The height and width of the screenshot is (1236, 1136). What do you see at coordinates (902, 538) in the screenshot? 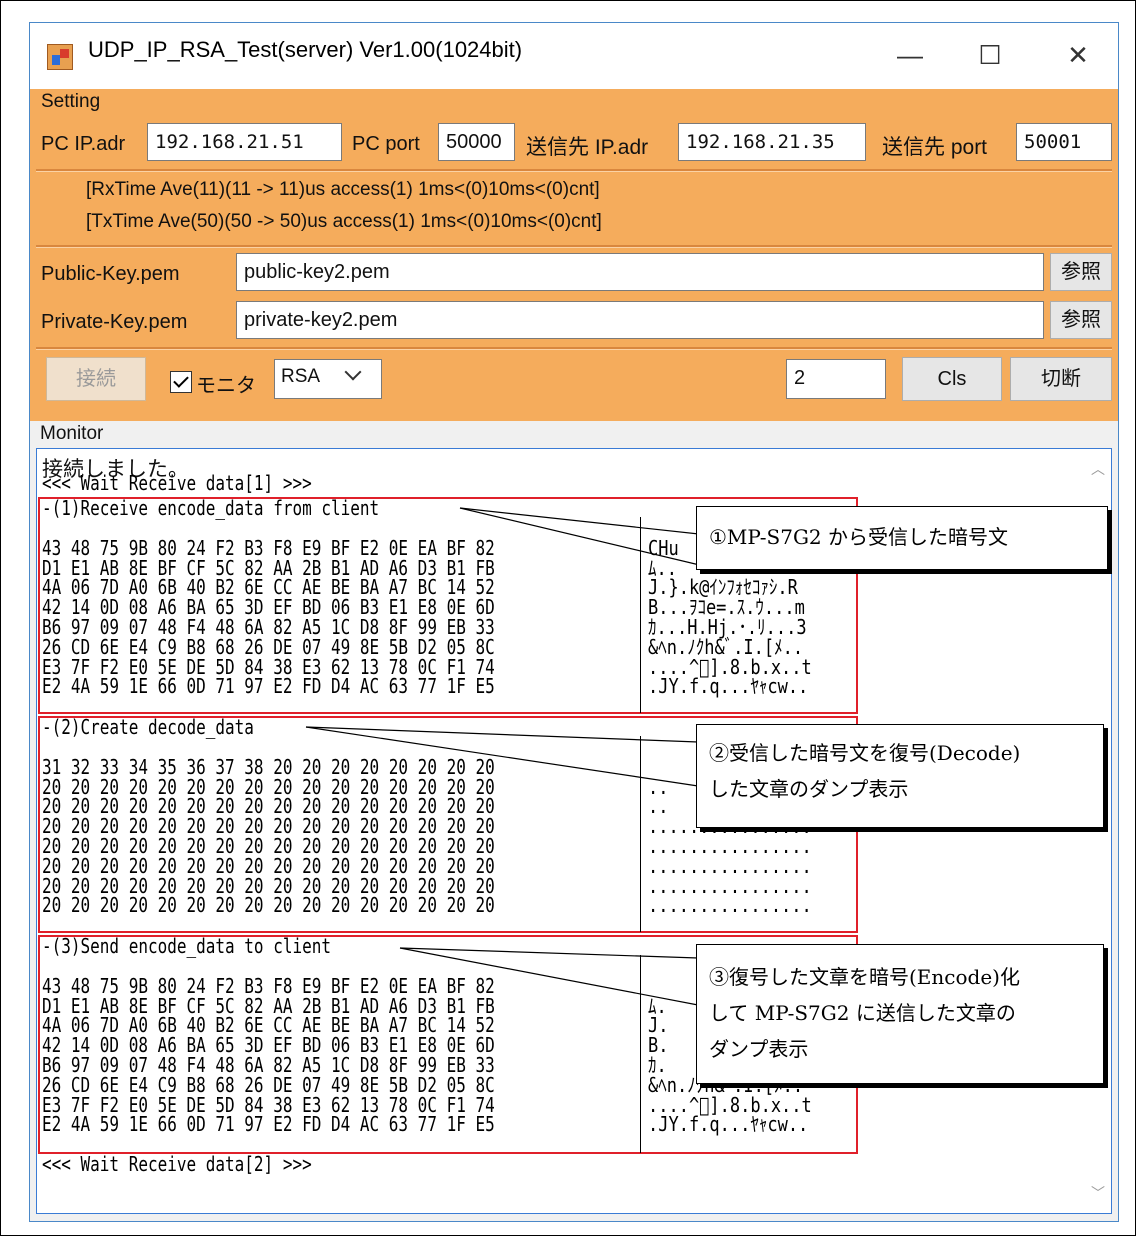
I see `callout-1: ①MP-S7G2 から受信した暗号文` at bounding box center [902, 538].